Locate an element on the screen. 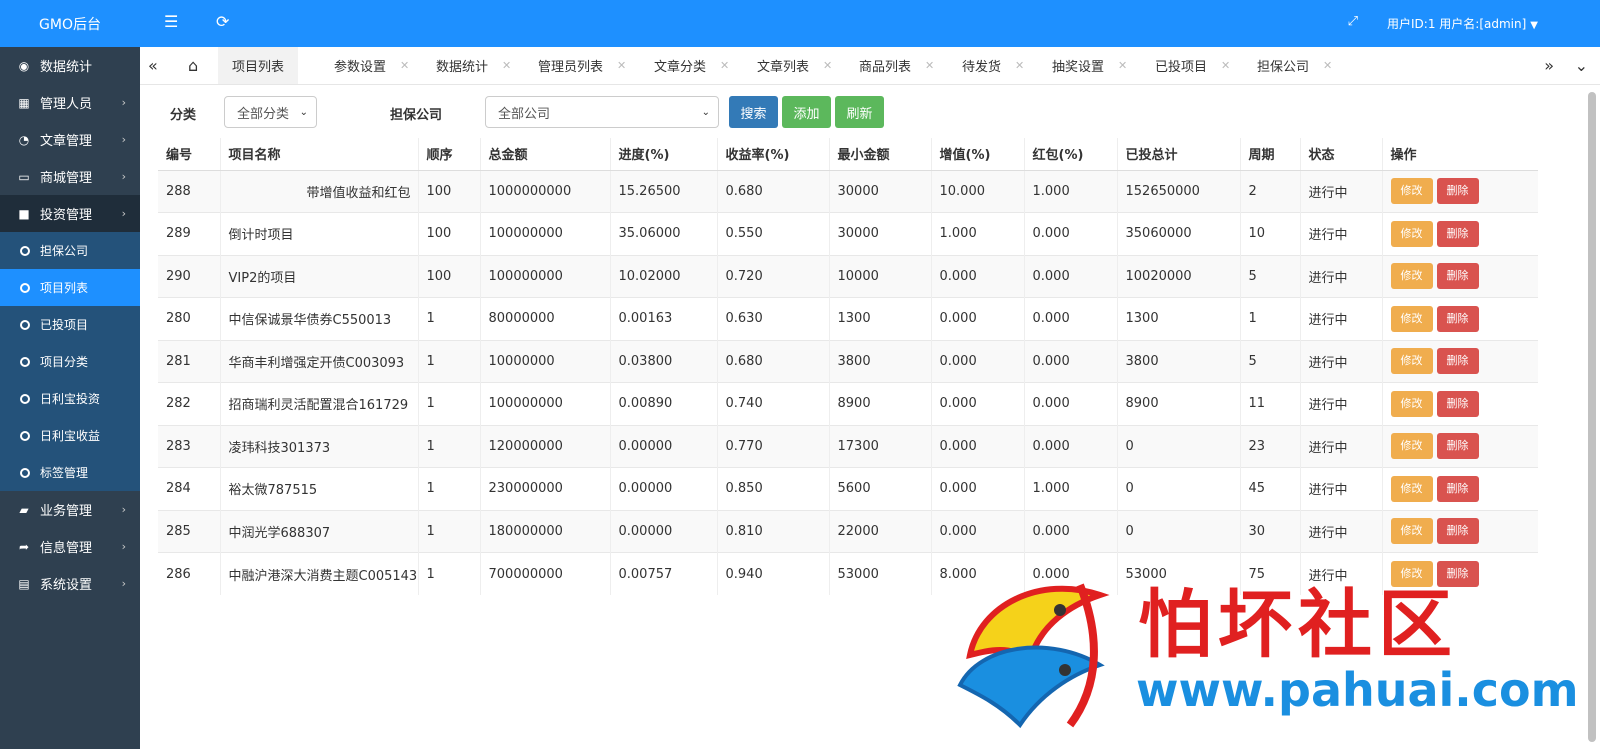  sidebar-sub-item: 日利宝收益 is located at coordinates (70, 435).